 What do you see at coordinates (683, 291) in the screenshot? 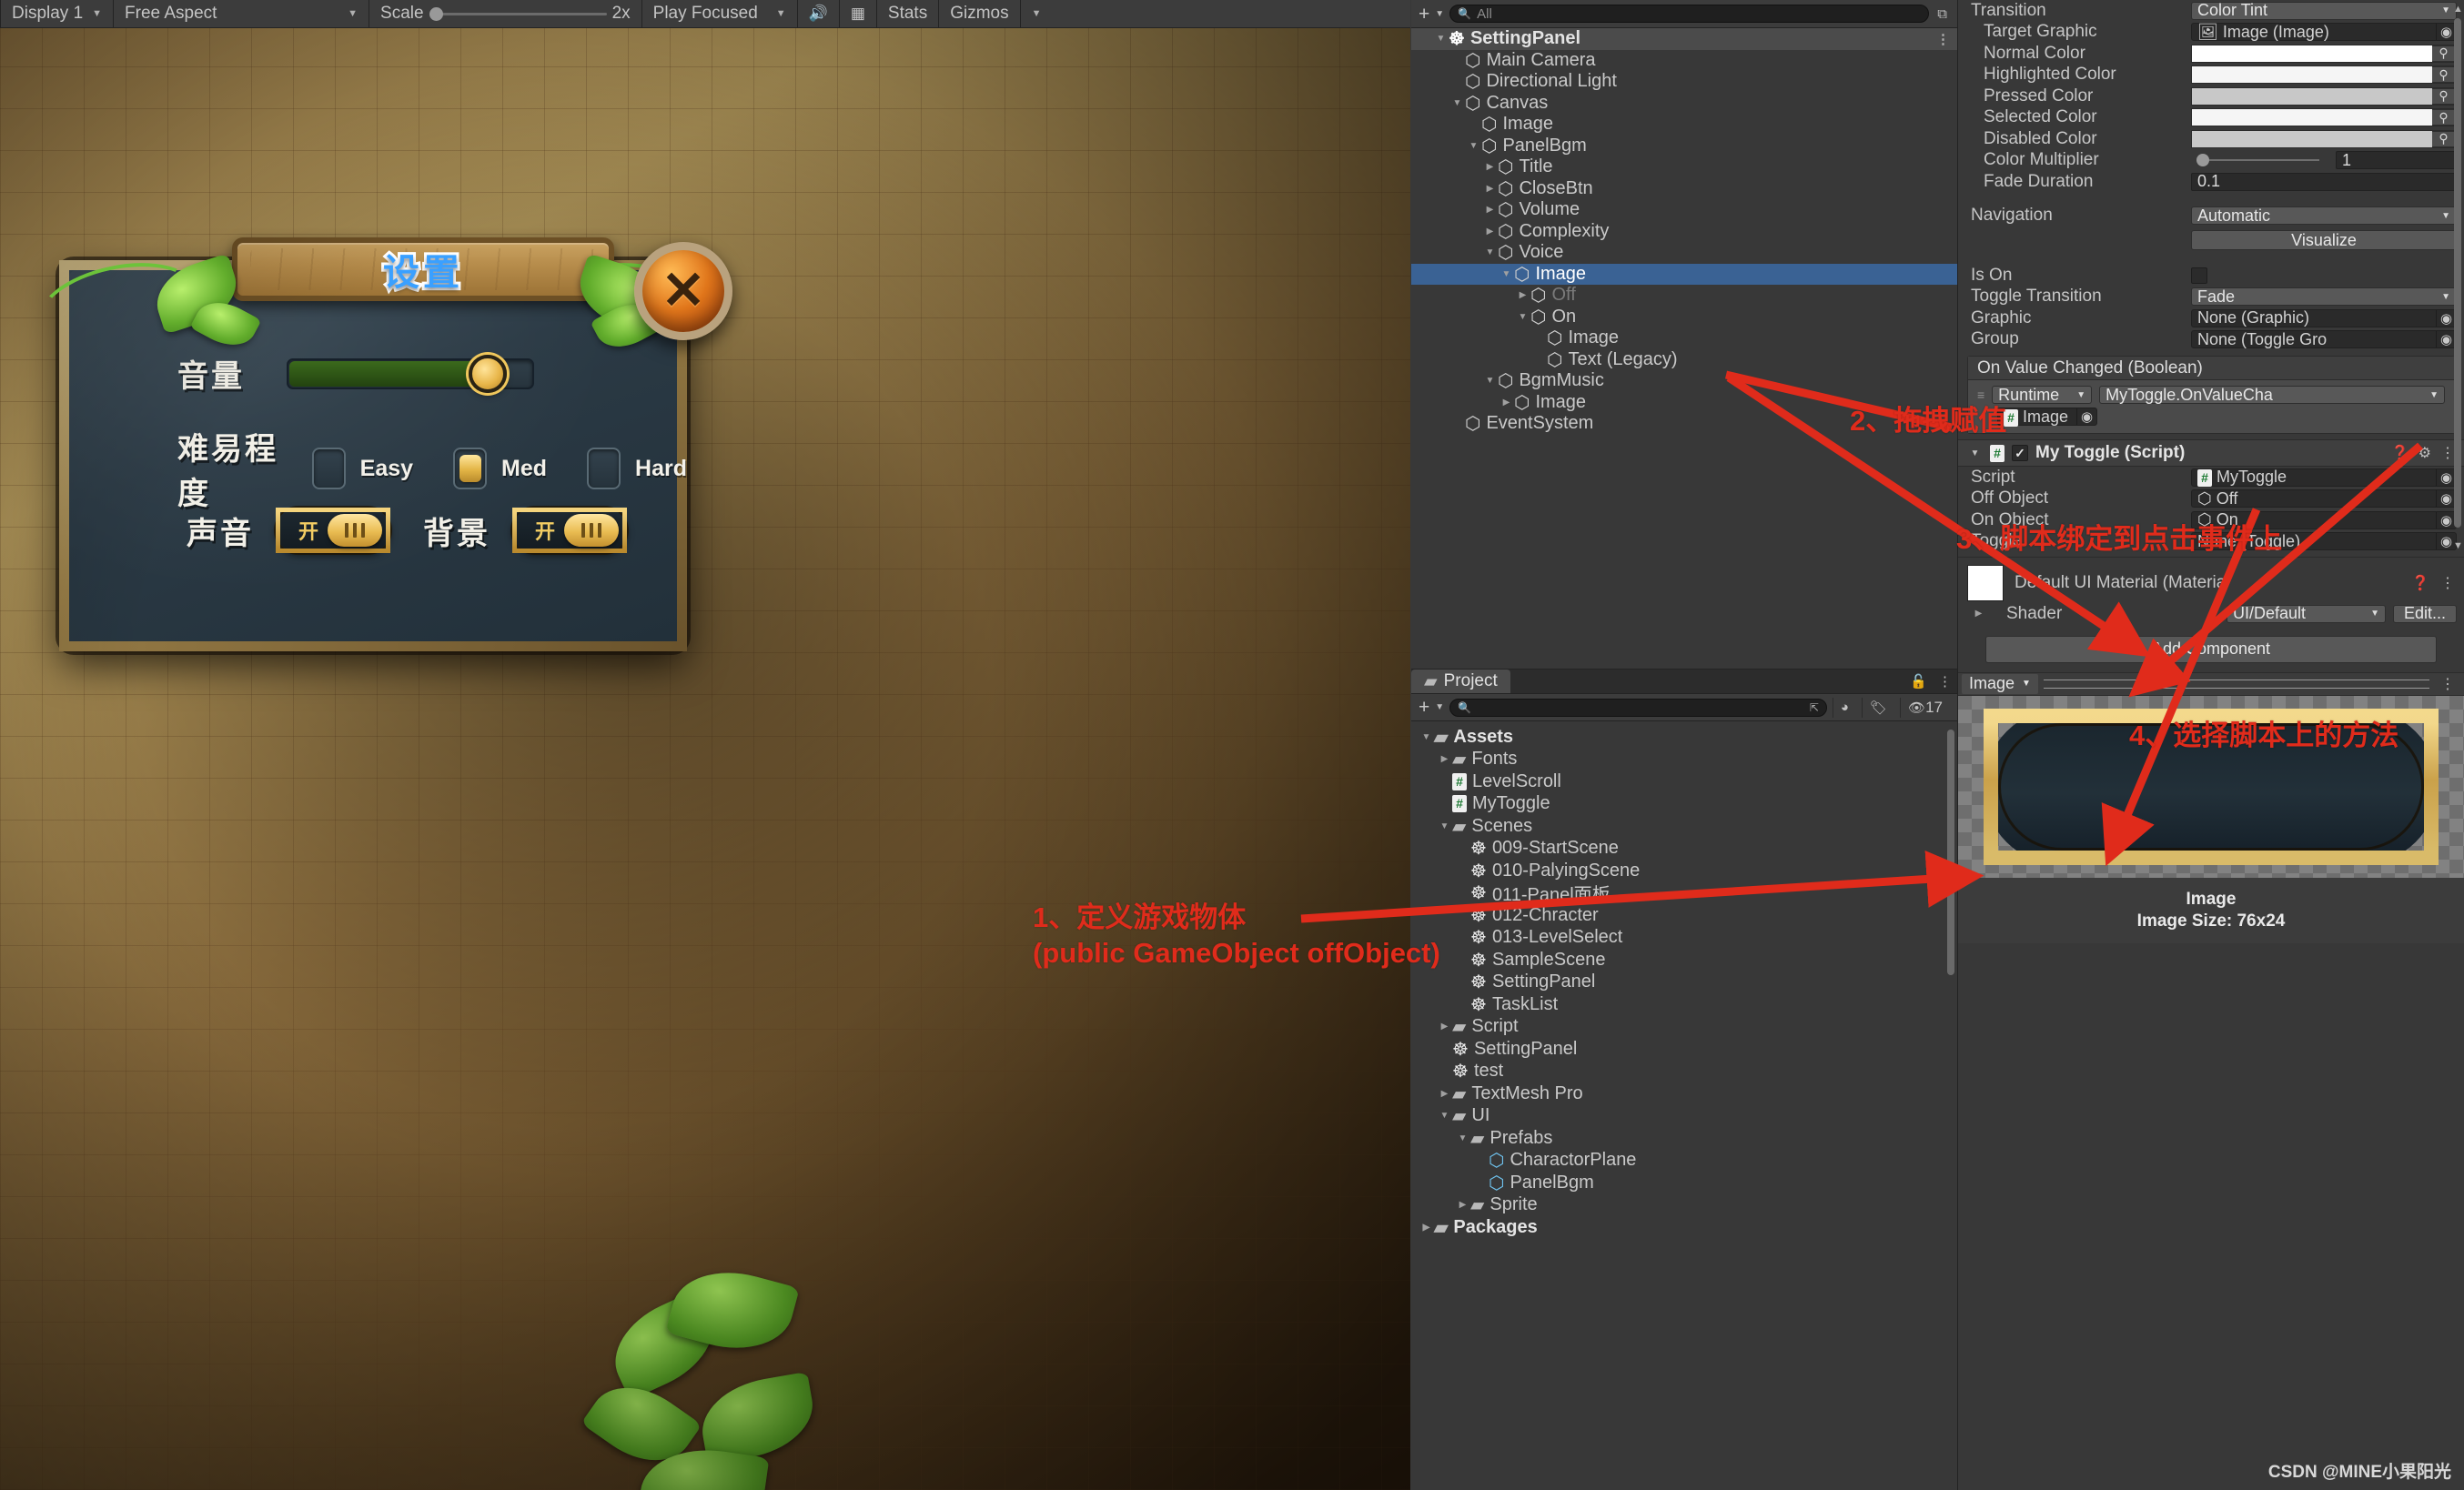
I see `close-button: ✕` at bounding box center [683, 291].